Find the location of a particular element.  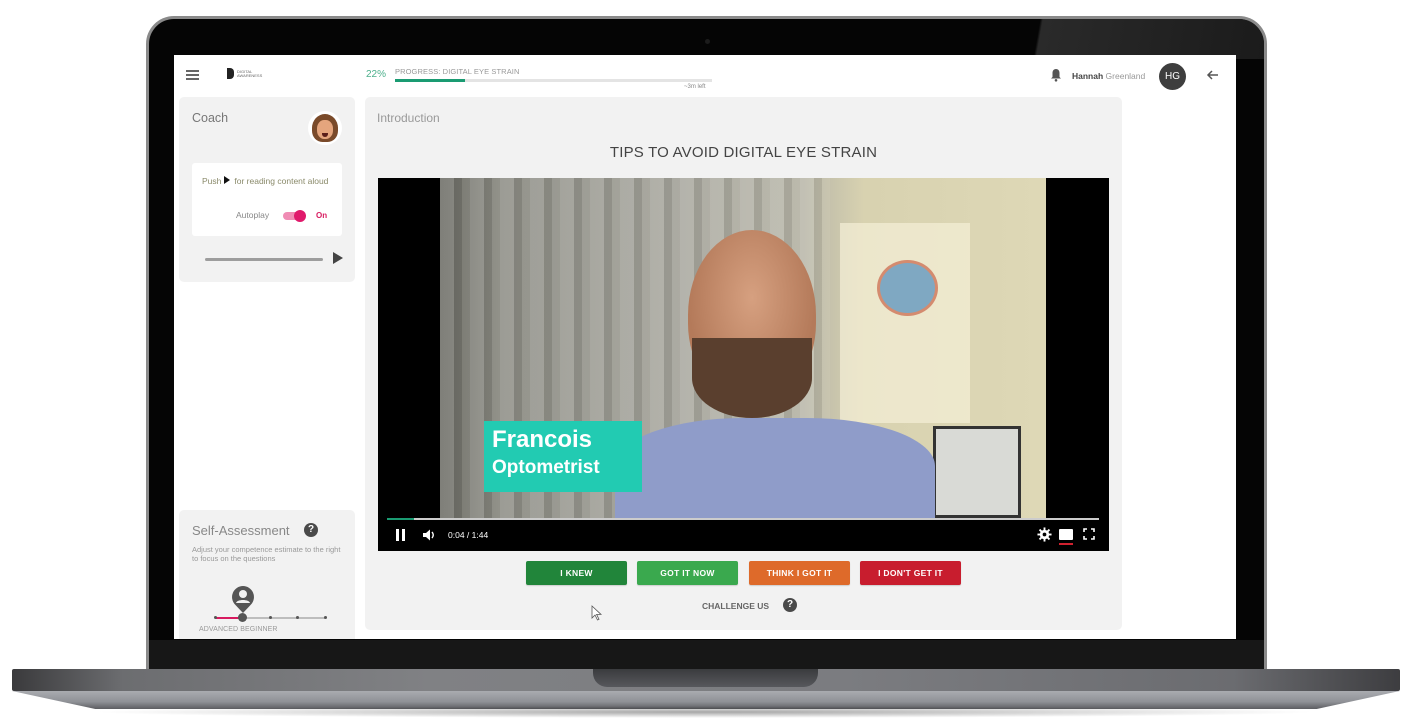

back-arrow-icon is located at coordinates (1213, 75).